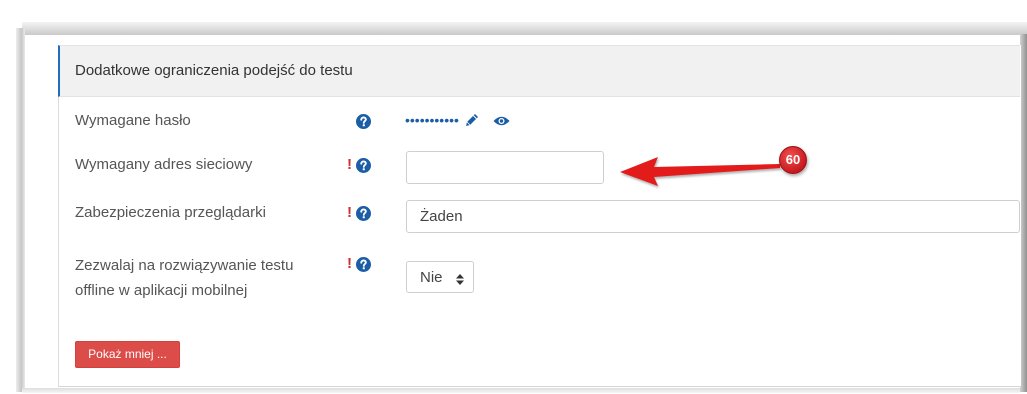 This screenshot has width=1027, height=394. I want to click on allow-offline-select: Nie, so click(440, 277).